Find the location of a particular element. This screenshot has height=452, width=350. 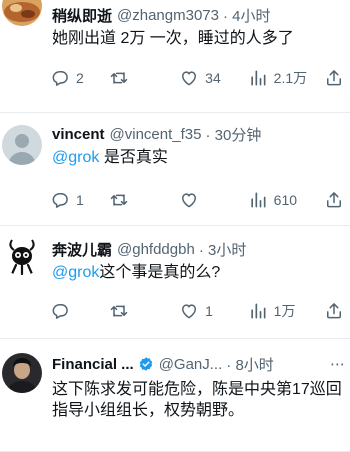

like-count: 34 is located at coordinates (213, 78).